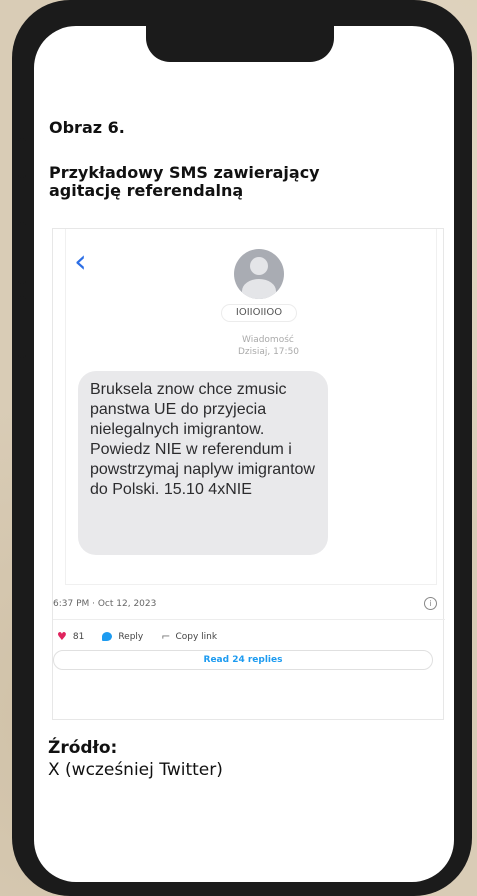  Describe the element at coordinates (166, 636) in the screenshot. I see `link-icon: ⌐` at that location.